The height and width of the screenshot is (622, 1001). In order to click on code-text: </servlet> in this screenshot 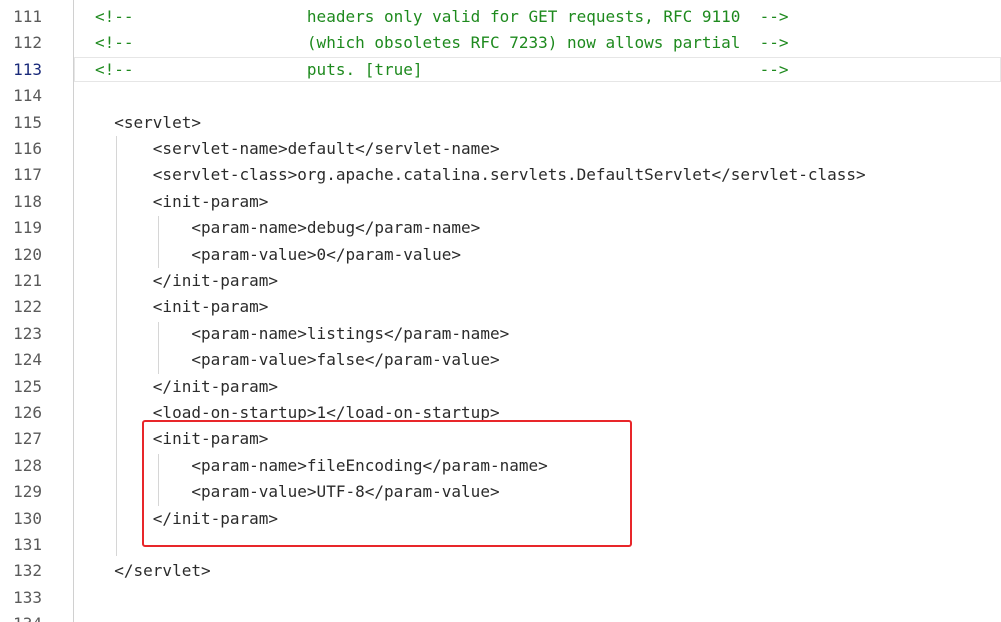, I will do `click(153, 571)`.